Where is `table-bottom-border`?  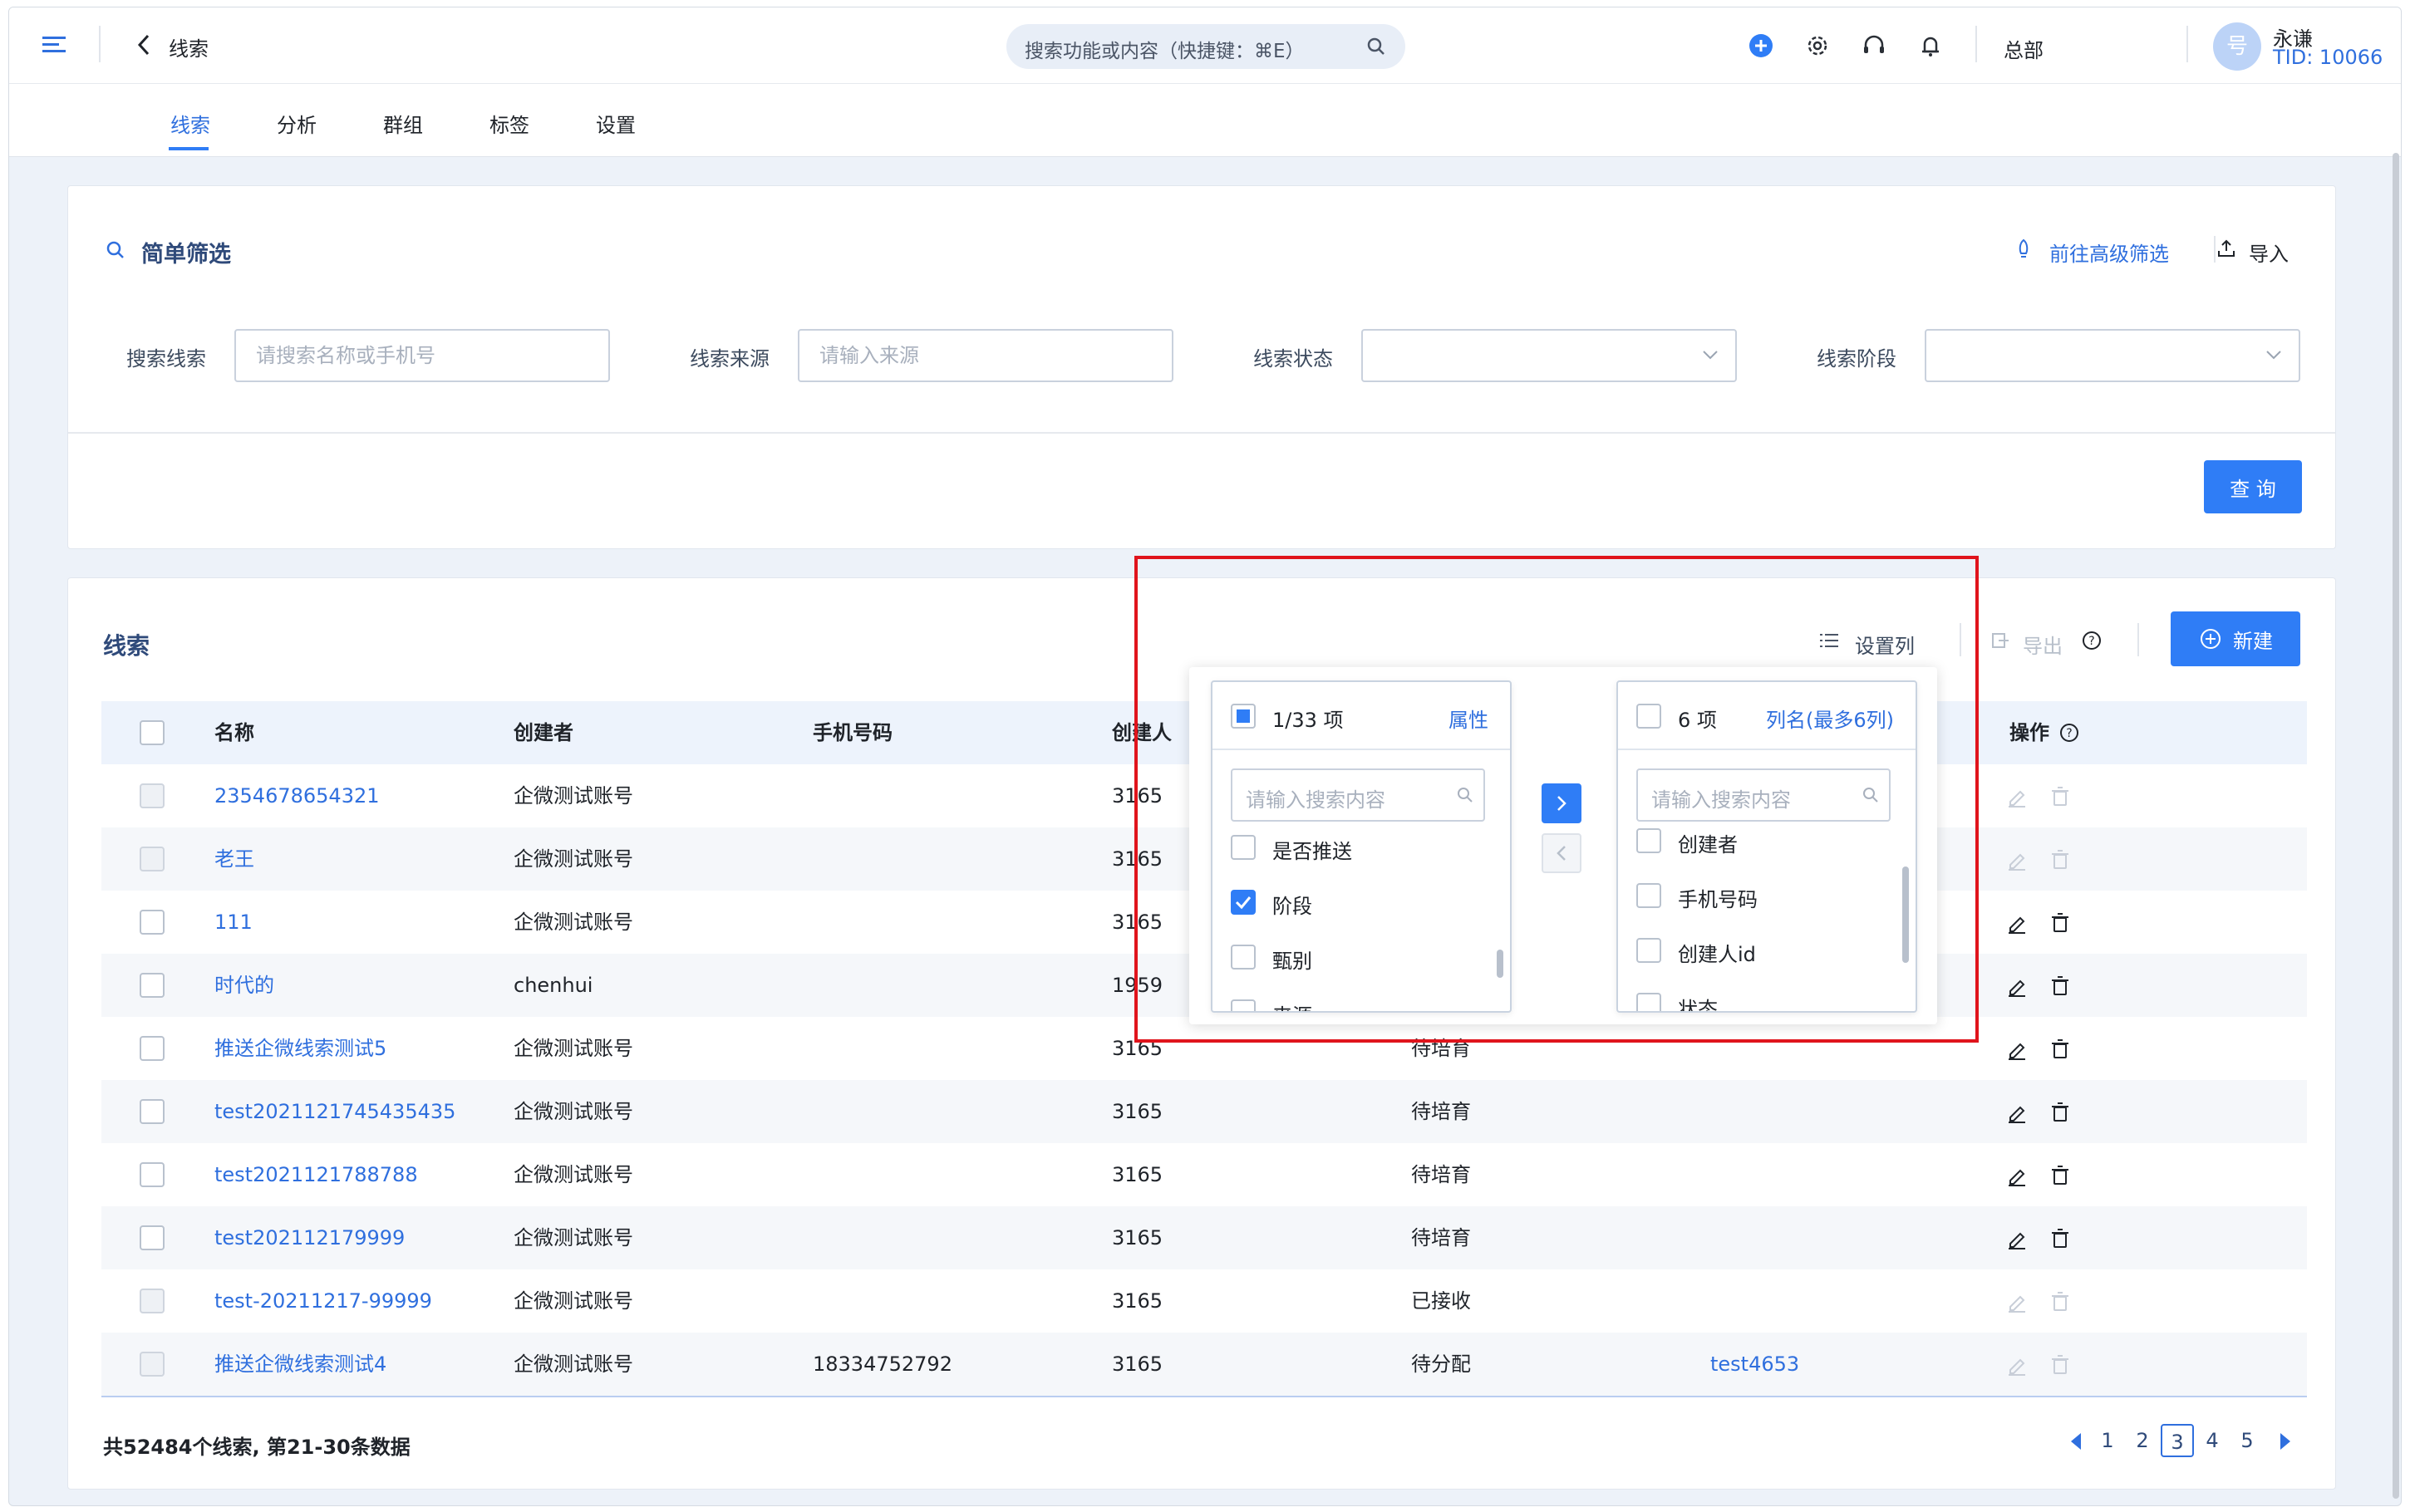 table-bottom-border is located at coordinates (1204, 1396).